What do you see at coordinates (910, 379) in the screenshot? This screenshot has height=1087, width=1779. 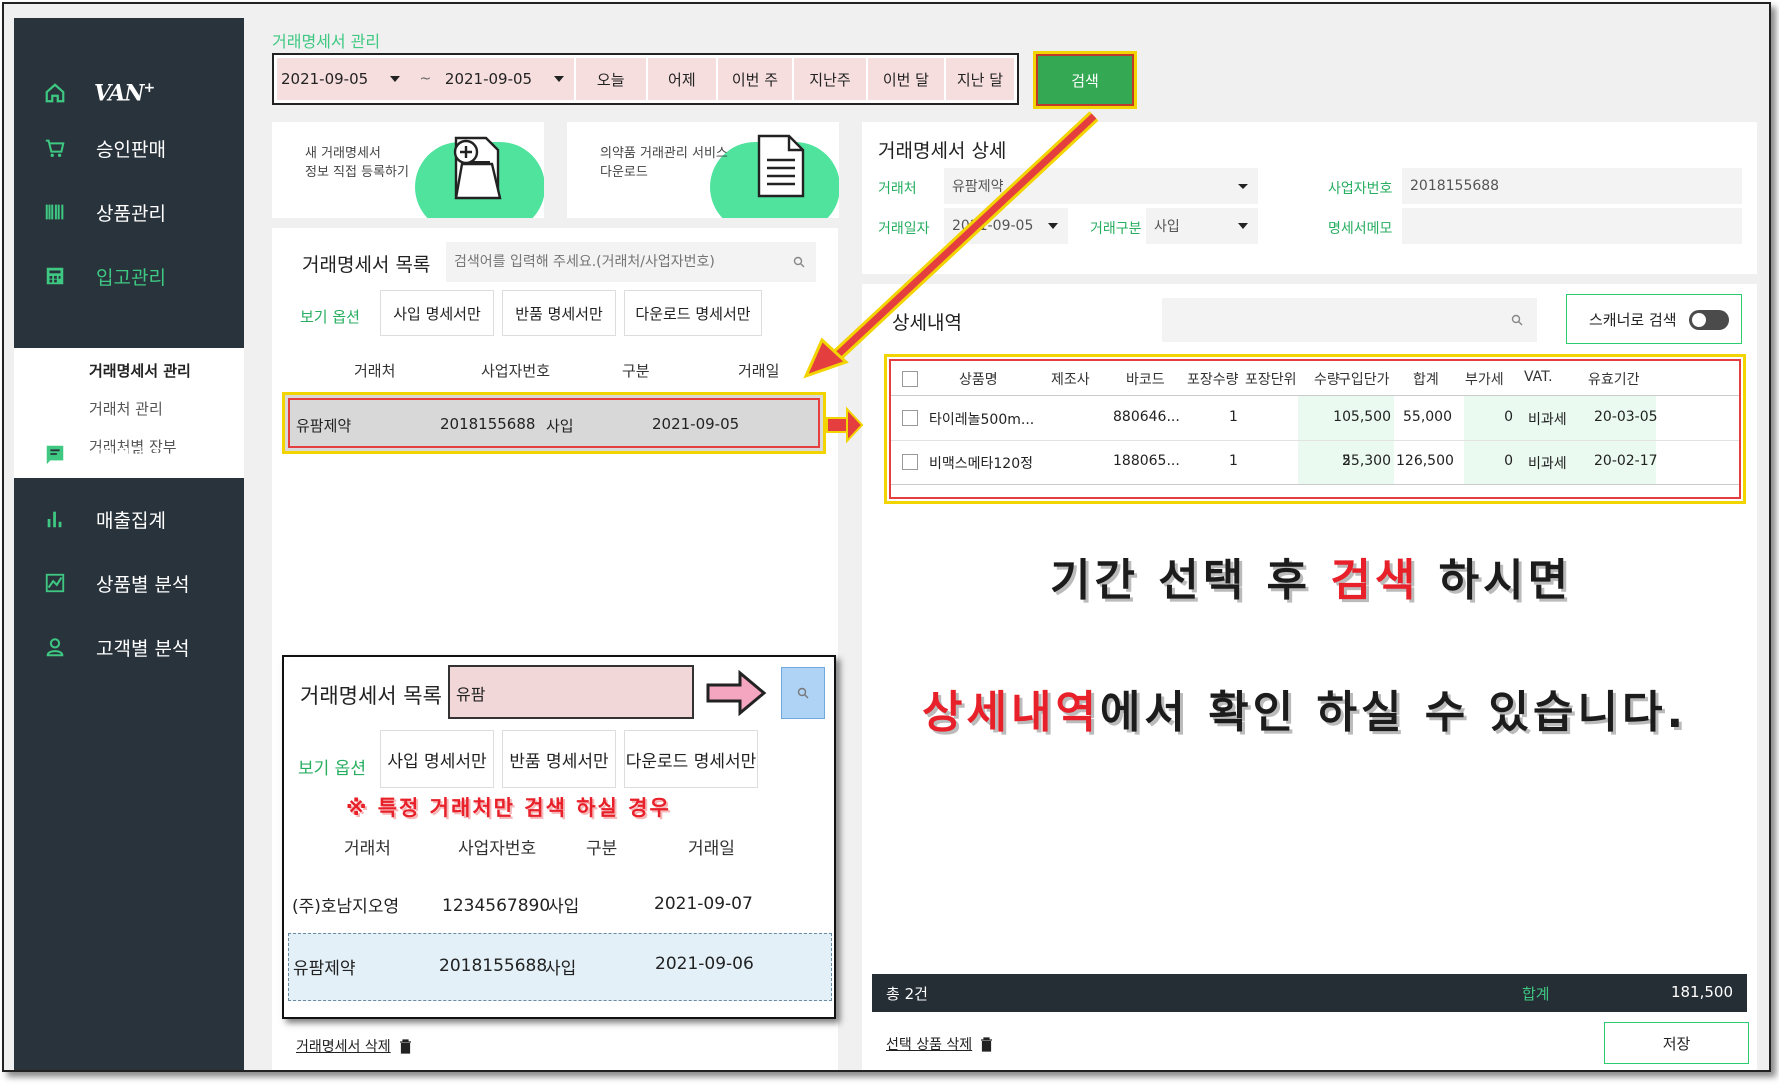 I see `select-all-checkbox` at bounding box center [910, 379].